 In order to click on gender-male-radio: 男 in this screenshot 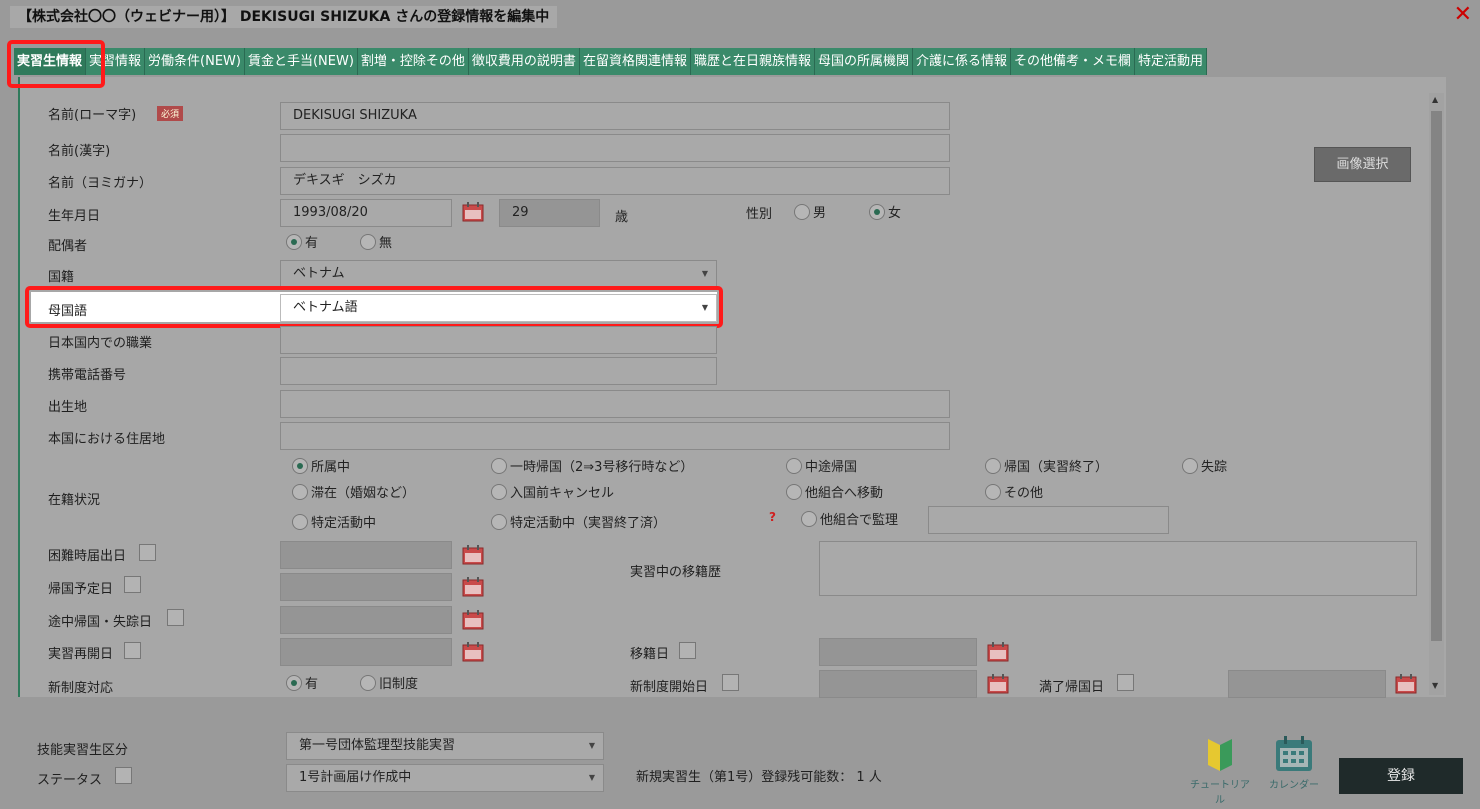, I will do `click(810, 211)`.